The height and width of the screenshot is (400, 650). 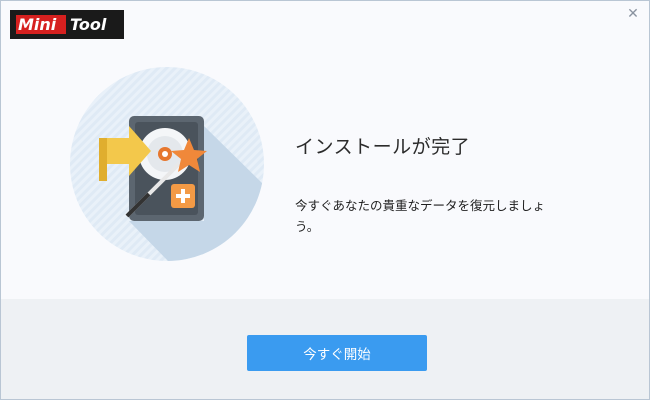 I want to click on recovery-description: 今すぐあなたの貴重なデータを復元しましょう。, so click(x=420, y=216).